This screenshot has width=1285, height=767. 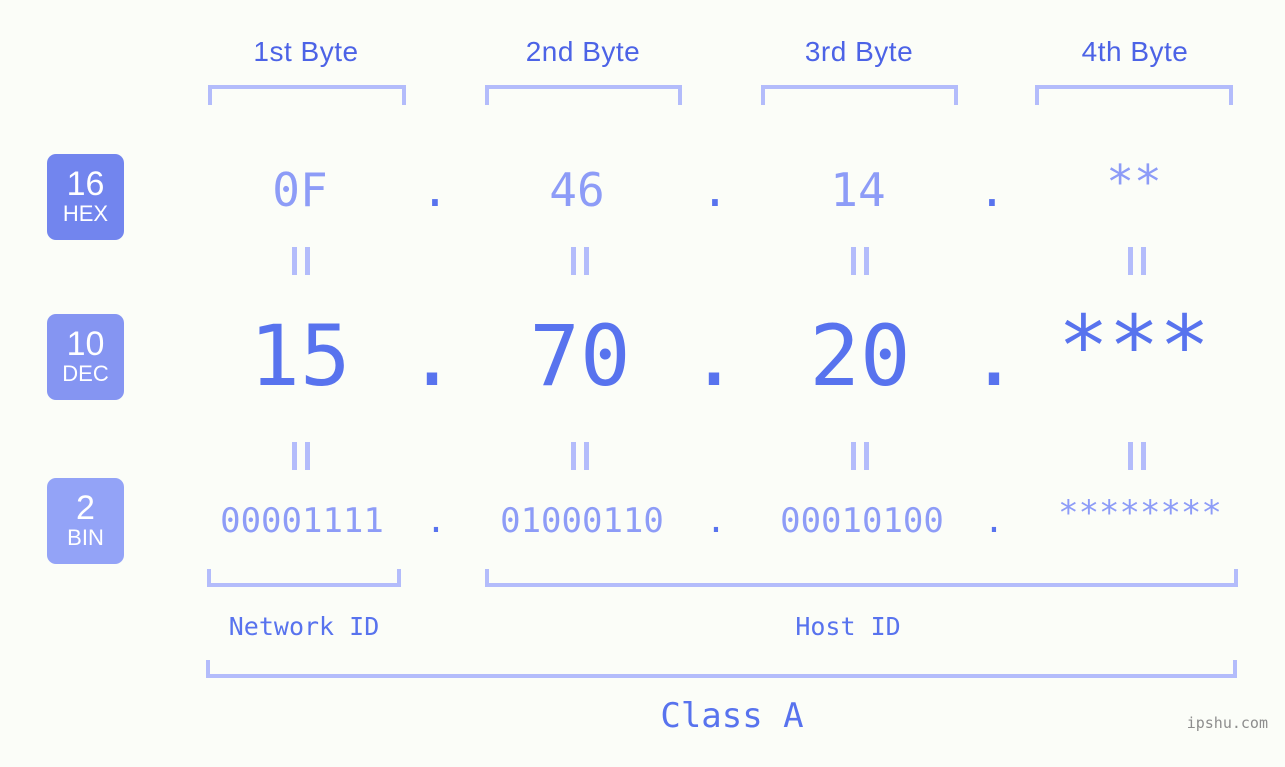 I want to click on network-id-label: Network ID, so click(x=304, y=626).